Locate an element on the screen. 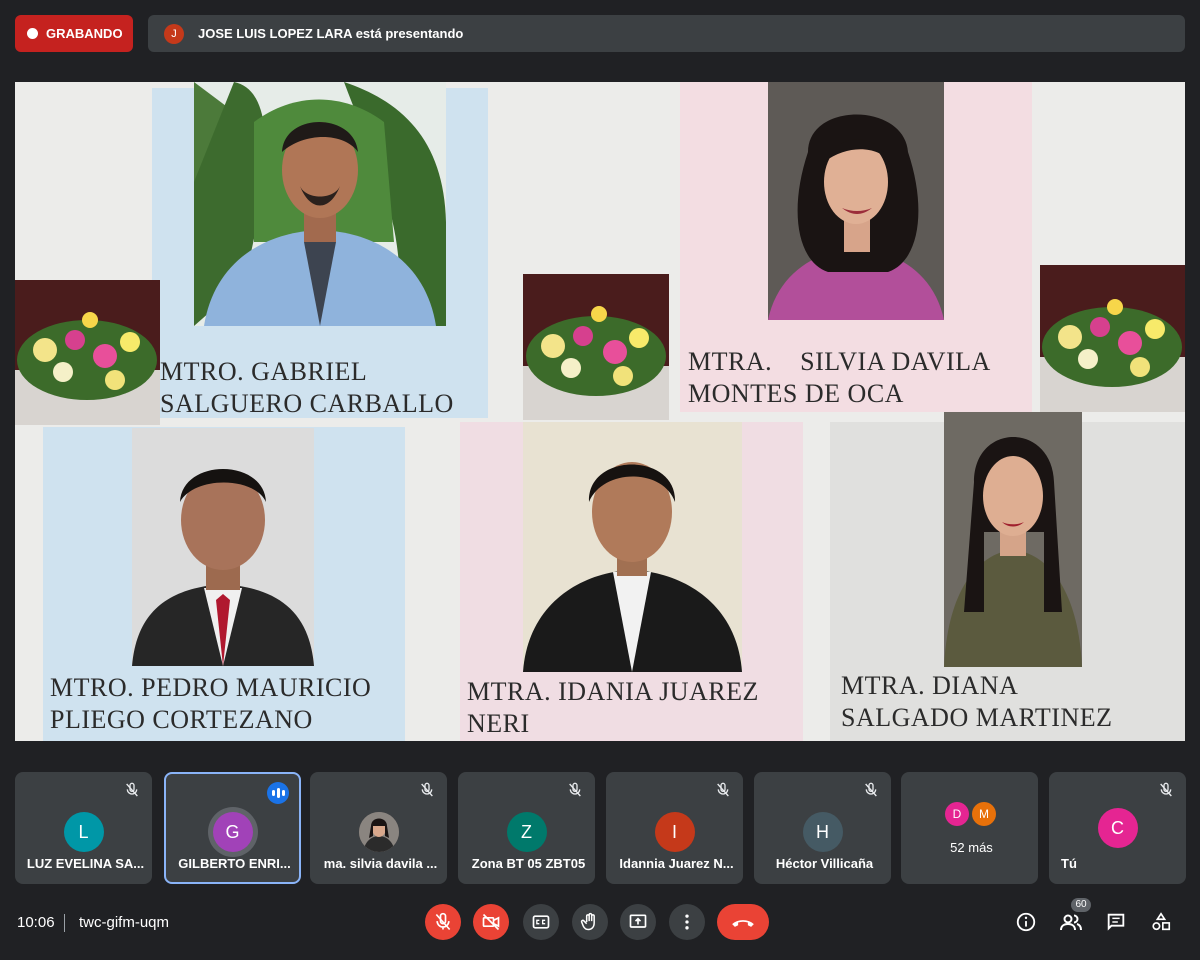 The image size is (1200, 960). slide-name-diana: MTRA. DIANA SALGADO MARTINEZ is located at coordinates (977, 701).